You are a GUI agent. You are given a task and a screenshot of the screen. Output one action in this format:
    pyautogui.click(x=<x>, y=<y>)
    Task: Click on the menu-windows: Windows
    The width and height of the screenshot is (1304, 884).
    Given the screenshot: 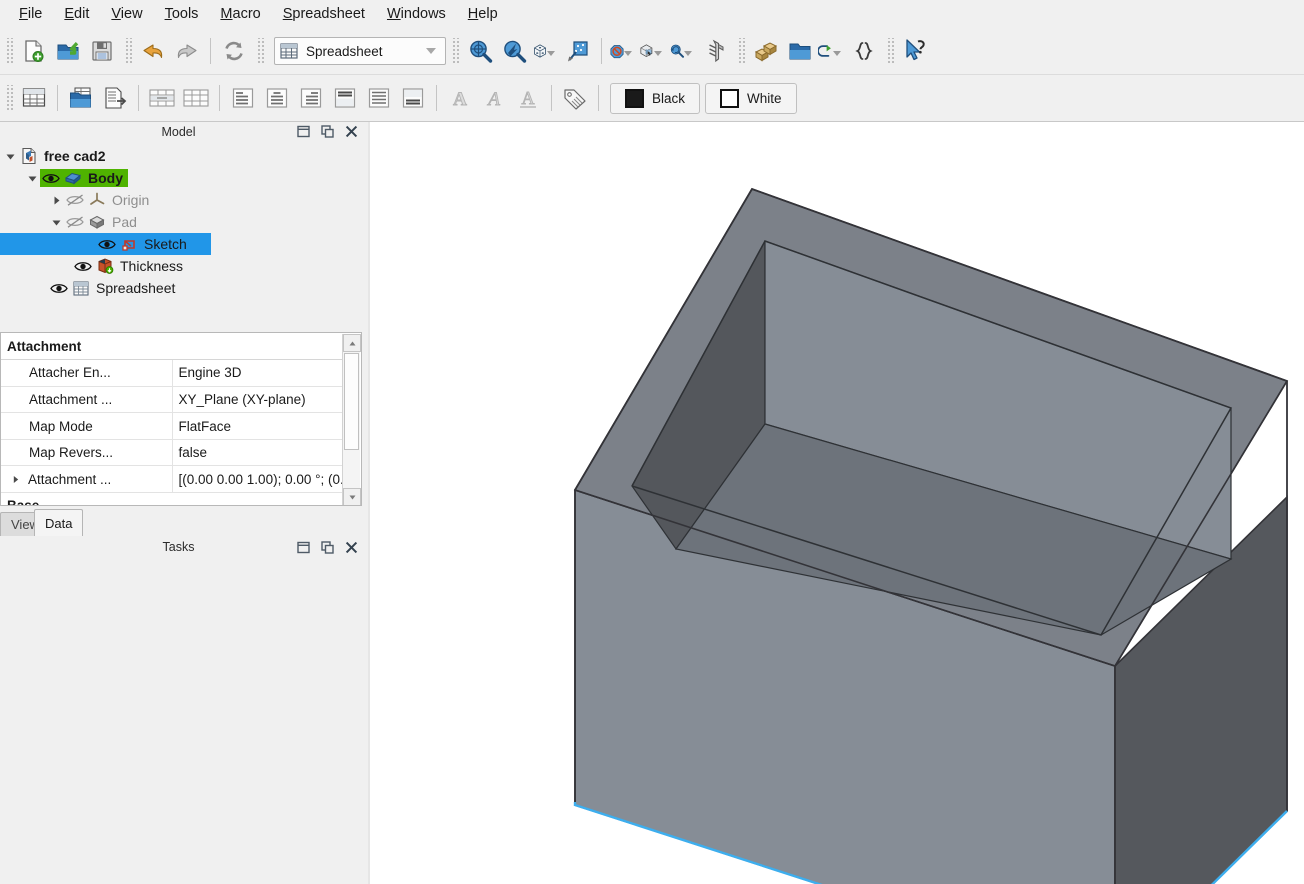 What is the action you would take?
    pyautogui.click(x=416, y=14)
    